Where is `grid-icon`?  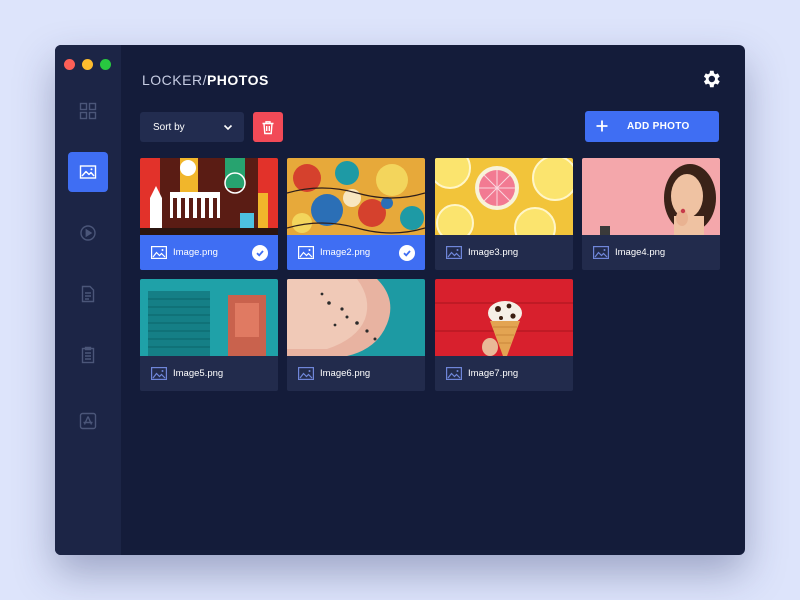 grid-icon is located at coordinates (88, 111).